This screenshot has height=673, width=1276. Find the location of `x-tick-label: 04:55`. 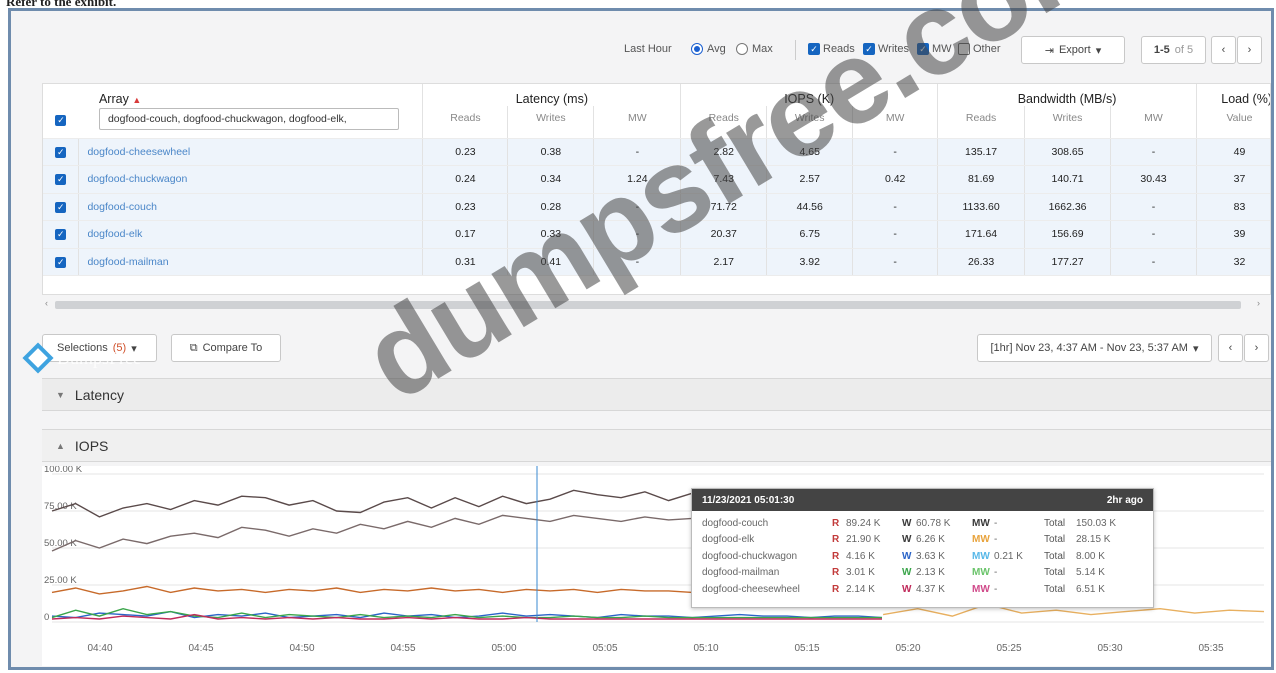

x-tick-label: 04:55 is located at coordinates (402, 648).